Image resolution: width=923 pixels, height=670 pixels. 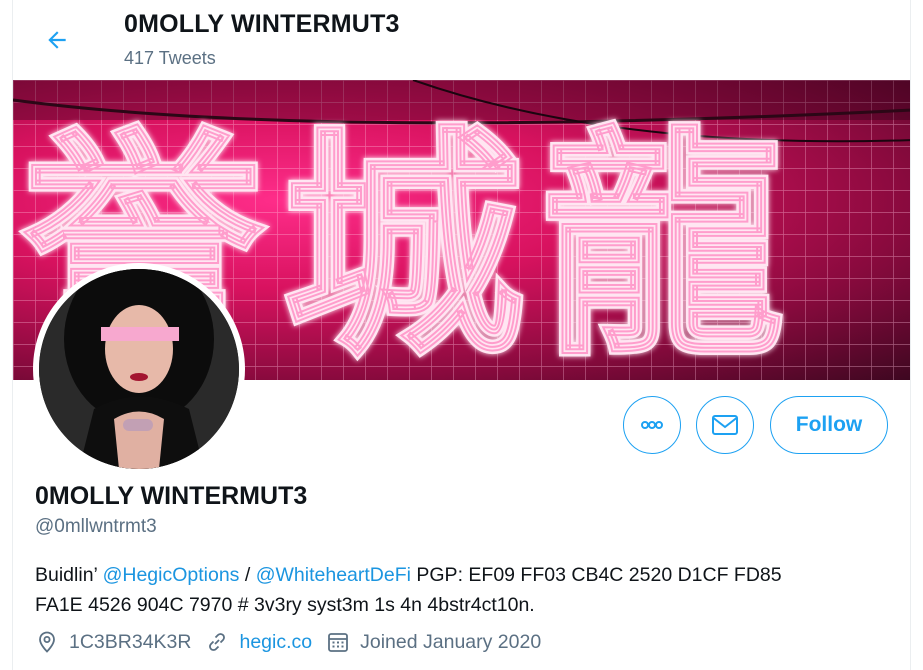 I want to click on back-button, so click(x=57, y=40).